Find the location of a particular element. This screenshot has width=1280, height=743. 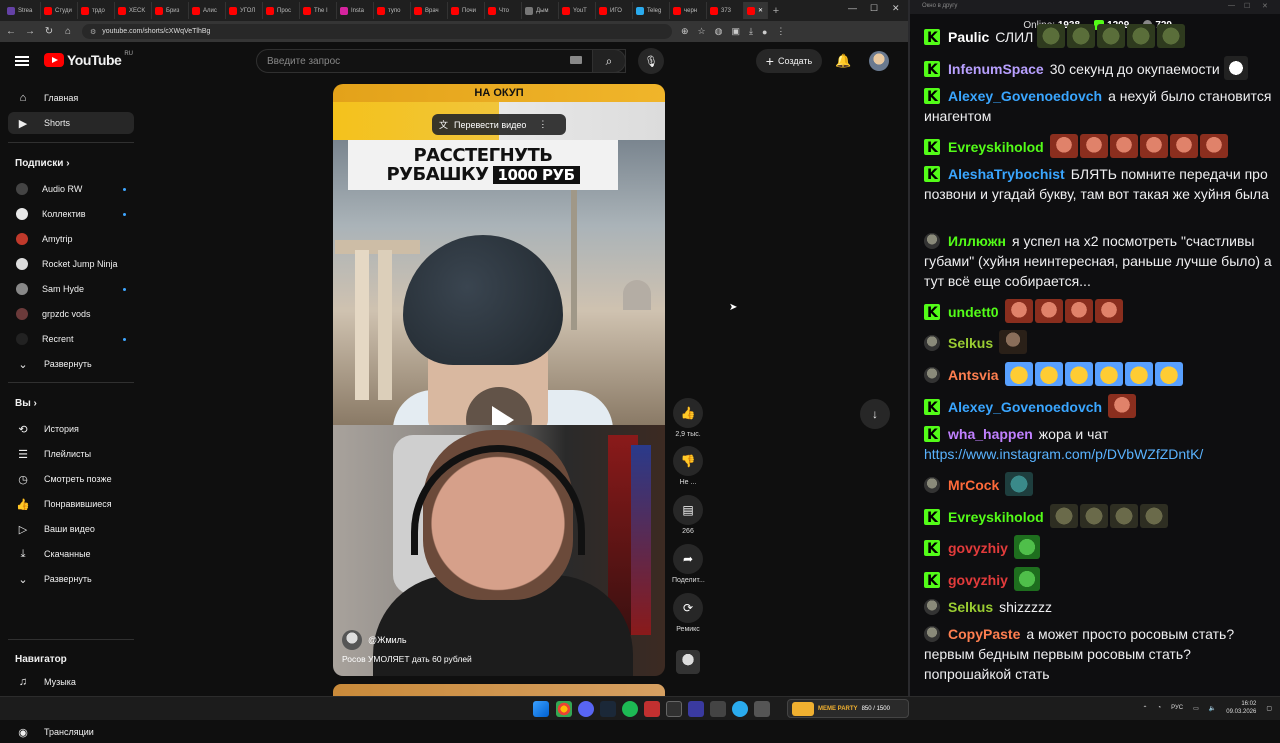

browser-tab: ИГО is located at coordinates (614, 10).